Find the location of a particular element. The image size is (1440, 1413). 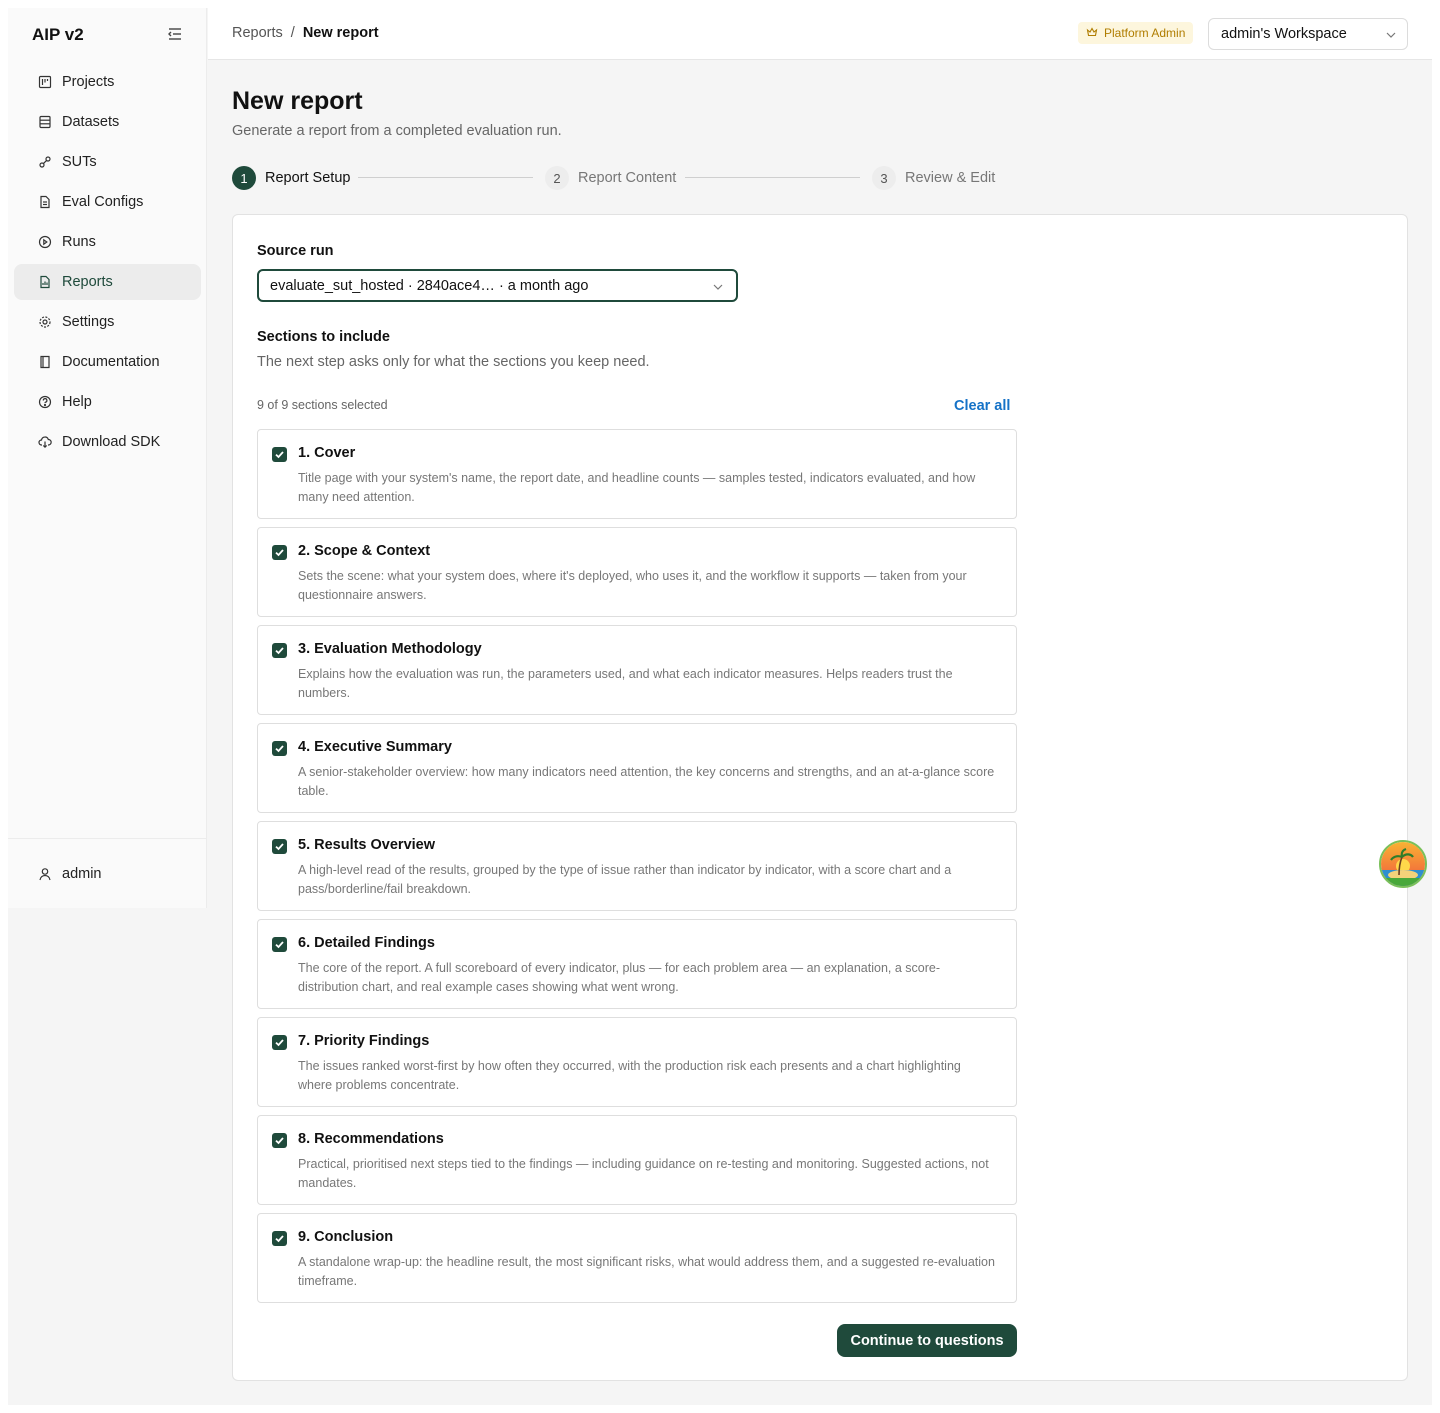

user-name: admin is located at coordinates (82, 874).